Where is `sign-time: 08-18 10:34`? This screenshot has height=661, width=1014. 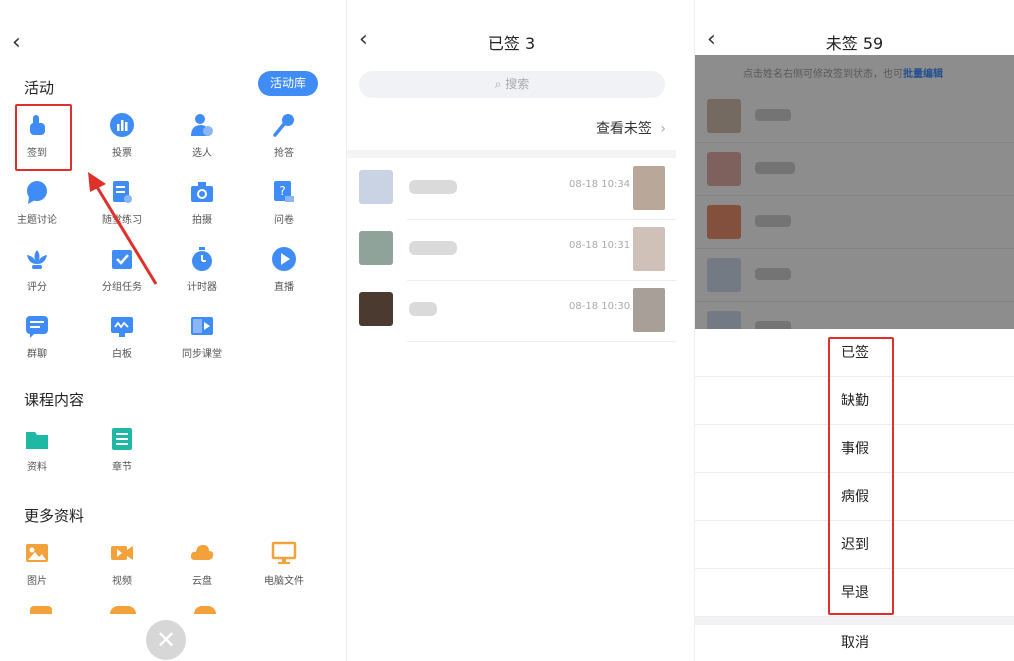 sign-time: 08-18 10:34 is located at coordinates (600, 184).